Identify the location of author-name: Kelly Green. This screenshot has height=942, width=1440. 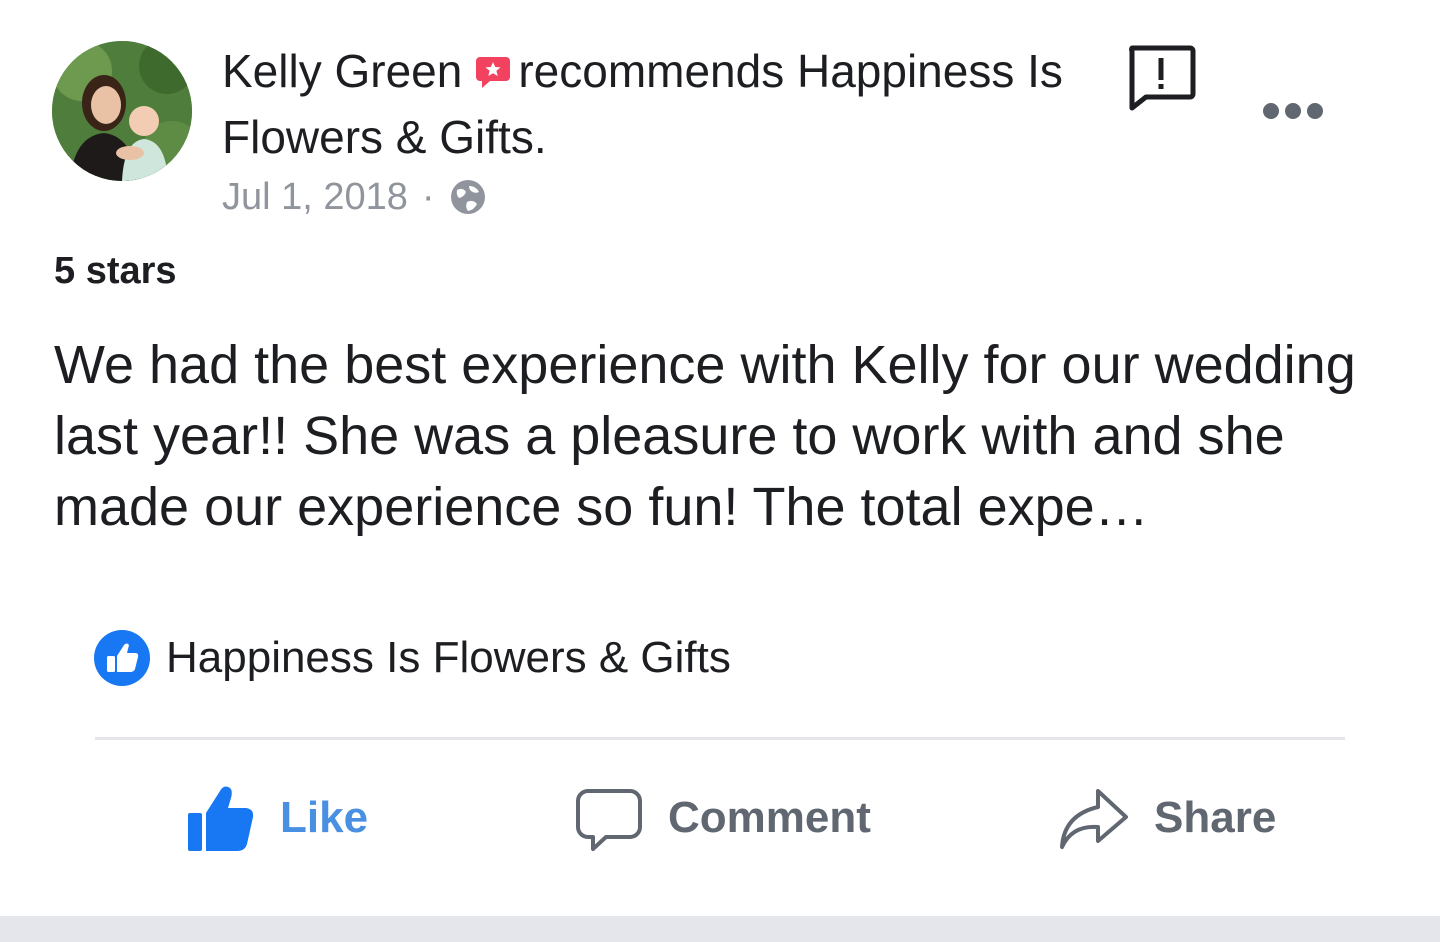
(342, 71).